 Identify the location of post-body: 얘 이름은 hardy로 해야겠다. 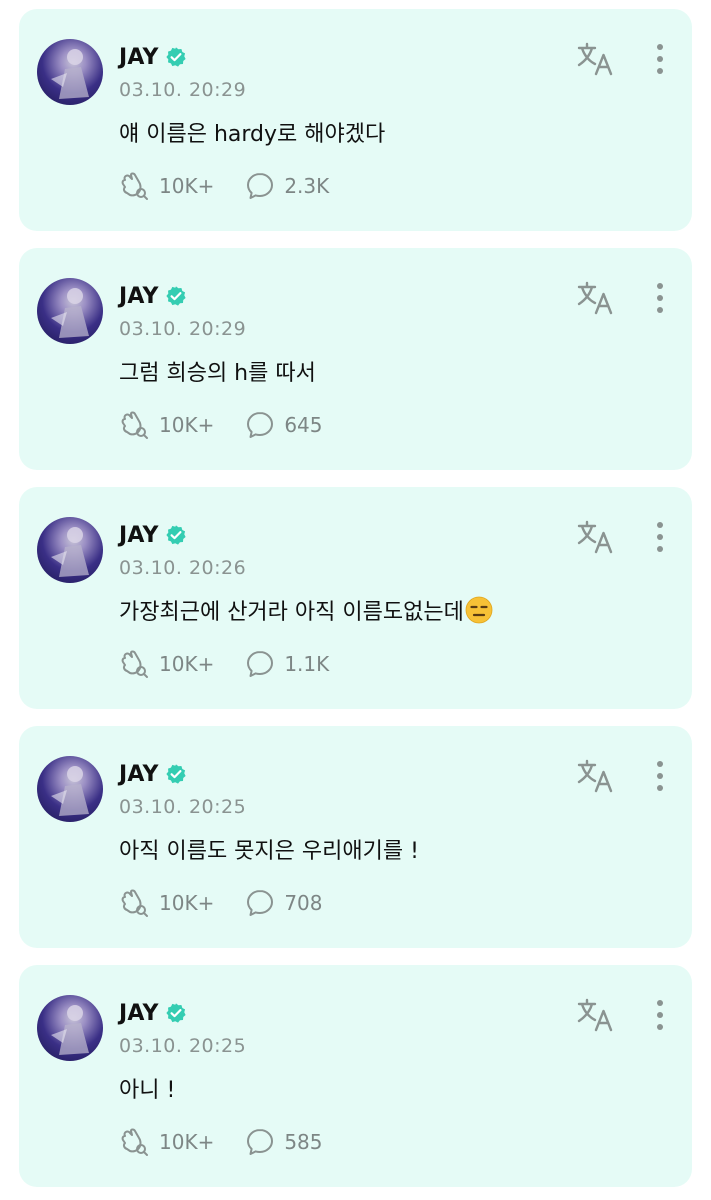
(252, 132).